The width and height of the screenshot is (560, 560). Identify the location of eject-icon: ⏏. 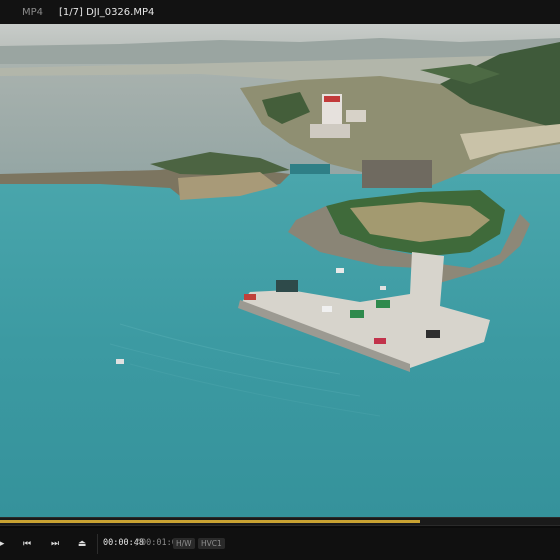
(82, 544).